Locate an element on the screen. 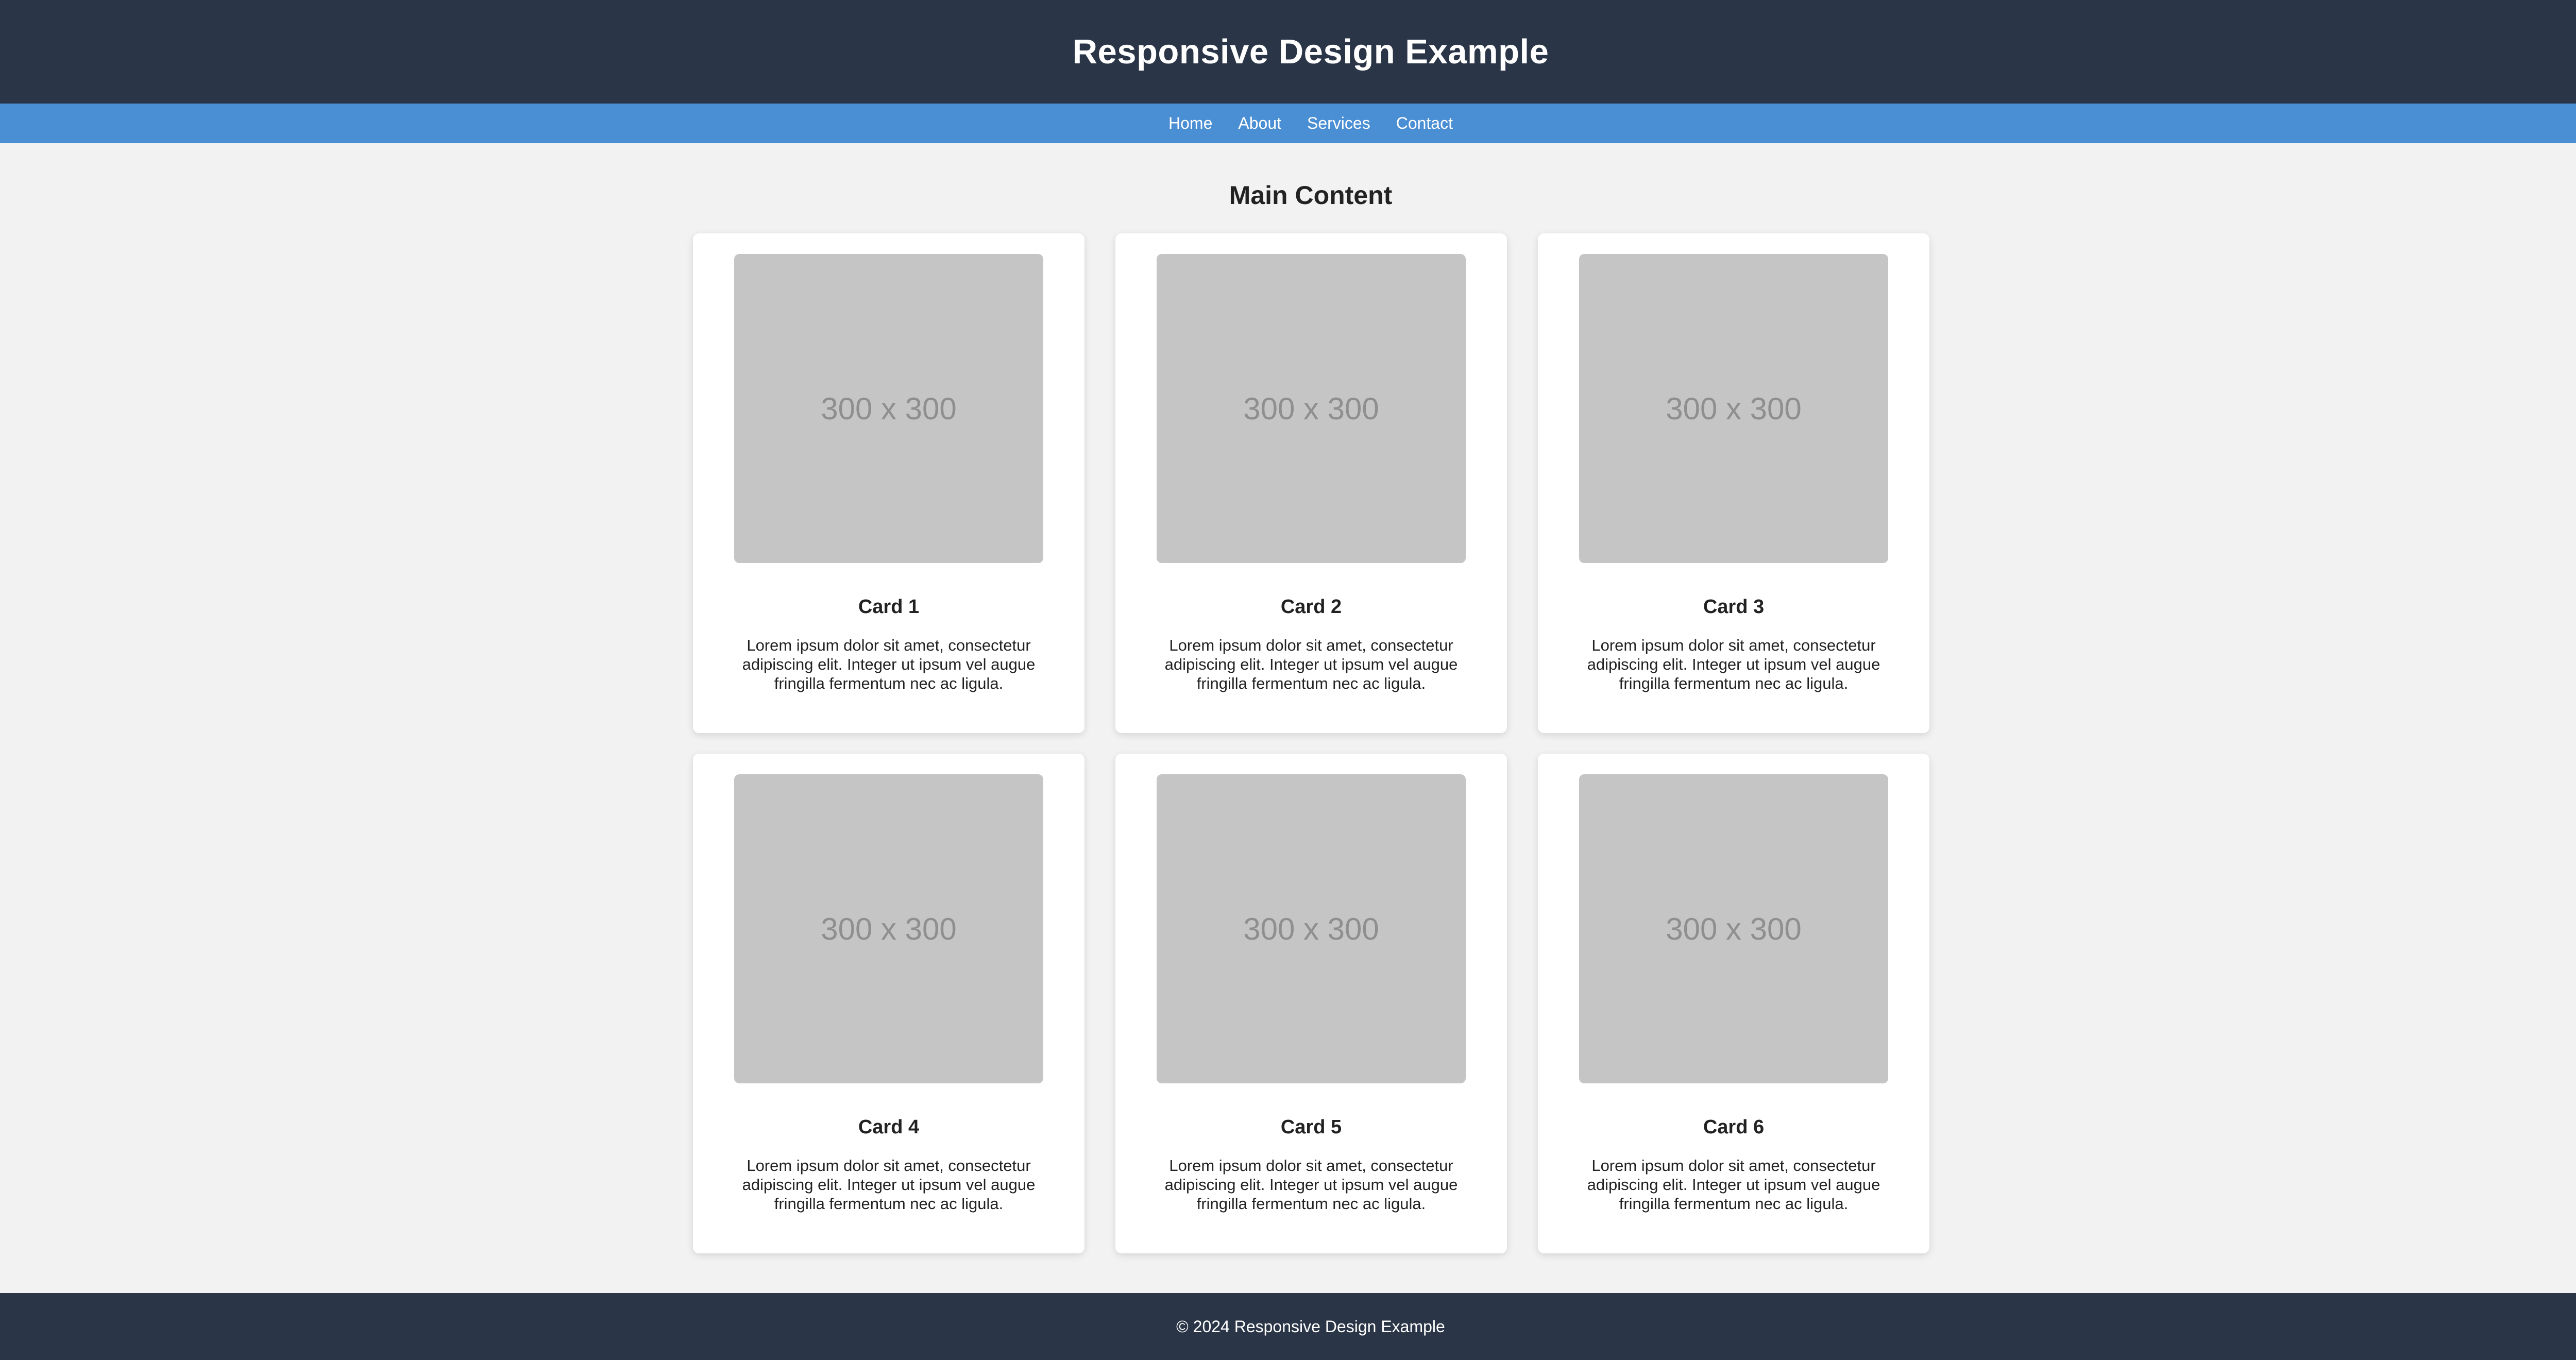  site-header: Responsive Design Example is located at coordinates (1288, 52).